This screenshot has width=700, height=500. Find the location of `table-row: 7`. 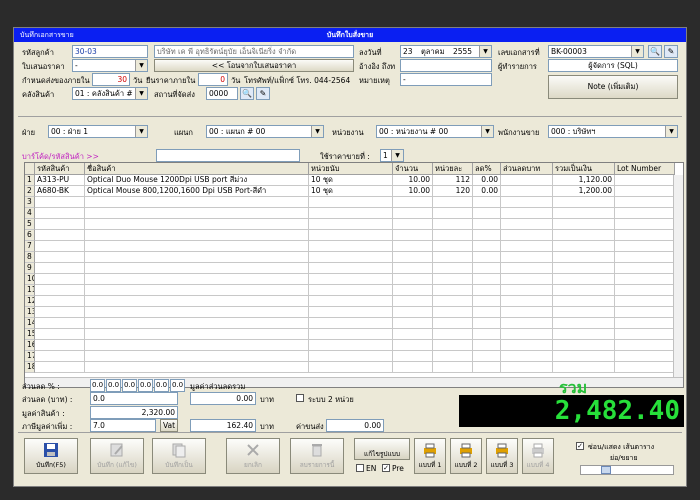

table-row: 7 is located at coordinates (350, 246).